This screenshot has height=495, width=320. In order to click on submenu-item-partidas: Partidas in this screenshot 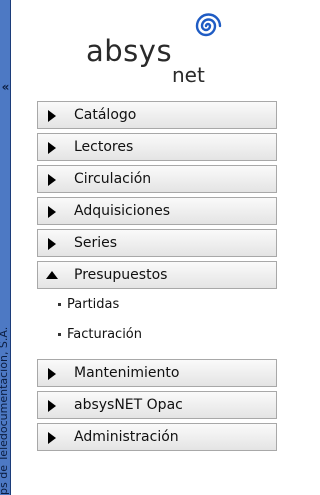, I will do `click(157, 310)`.